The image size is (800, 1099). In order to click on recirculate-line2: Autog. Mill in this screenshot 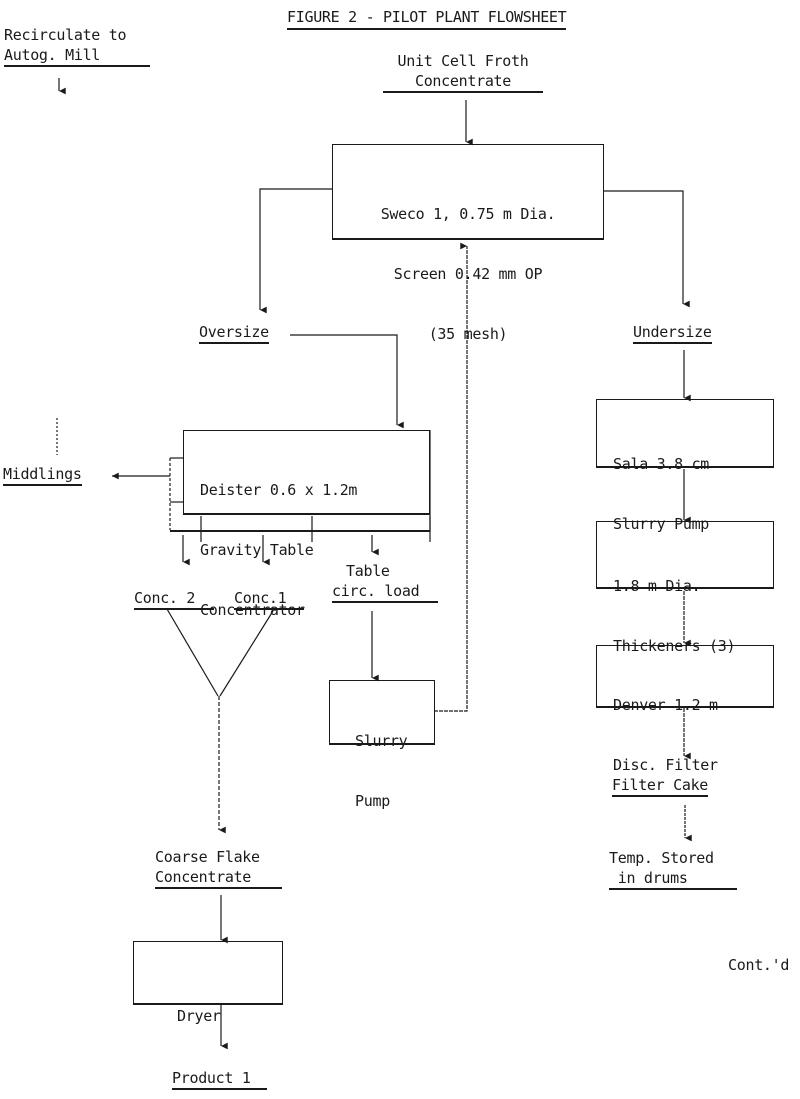, I will do `click(52, 55)`.